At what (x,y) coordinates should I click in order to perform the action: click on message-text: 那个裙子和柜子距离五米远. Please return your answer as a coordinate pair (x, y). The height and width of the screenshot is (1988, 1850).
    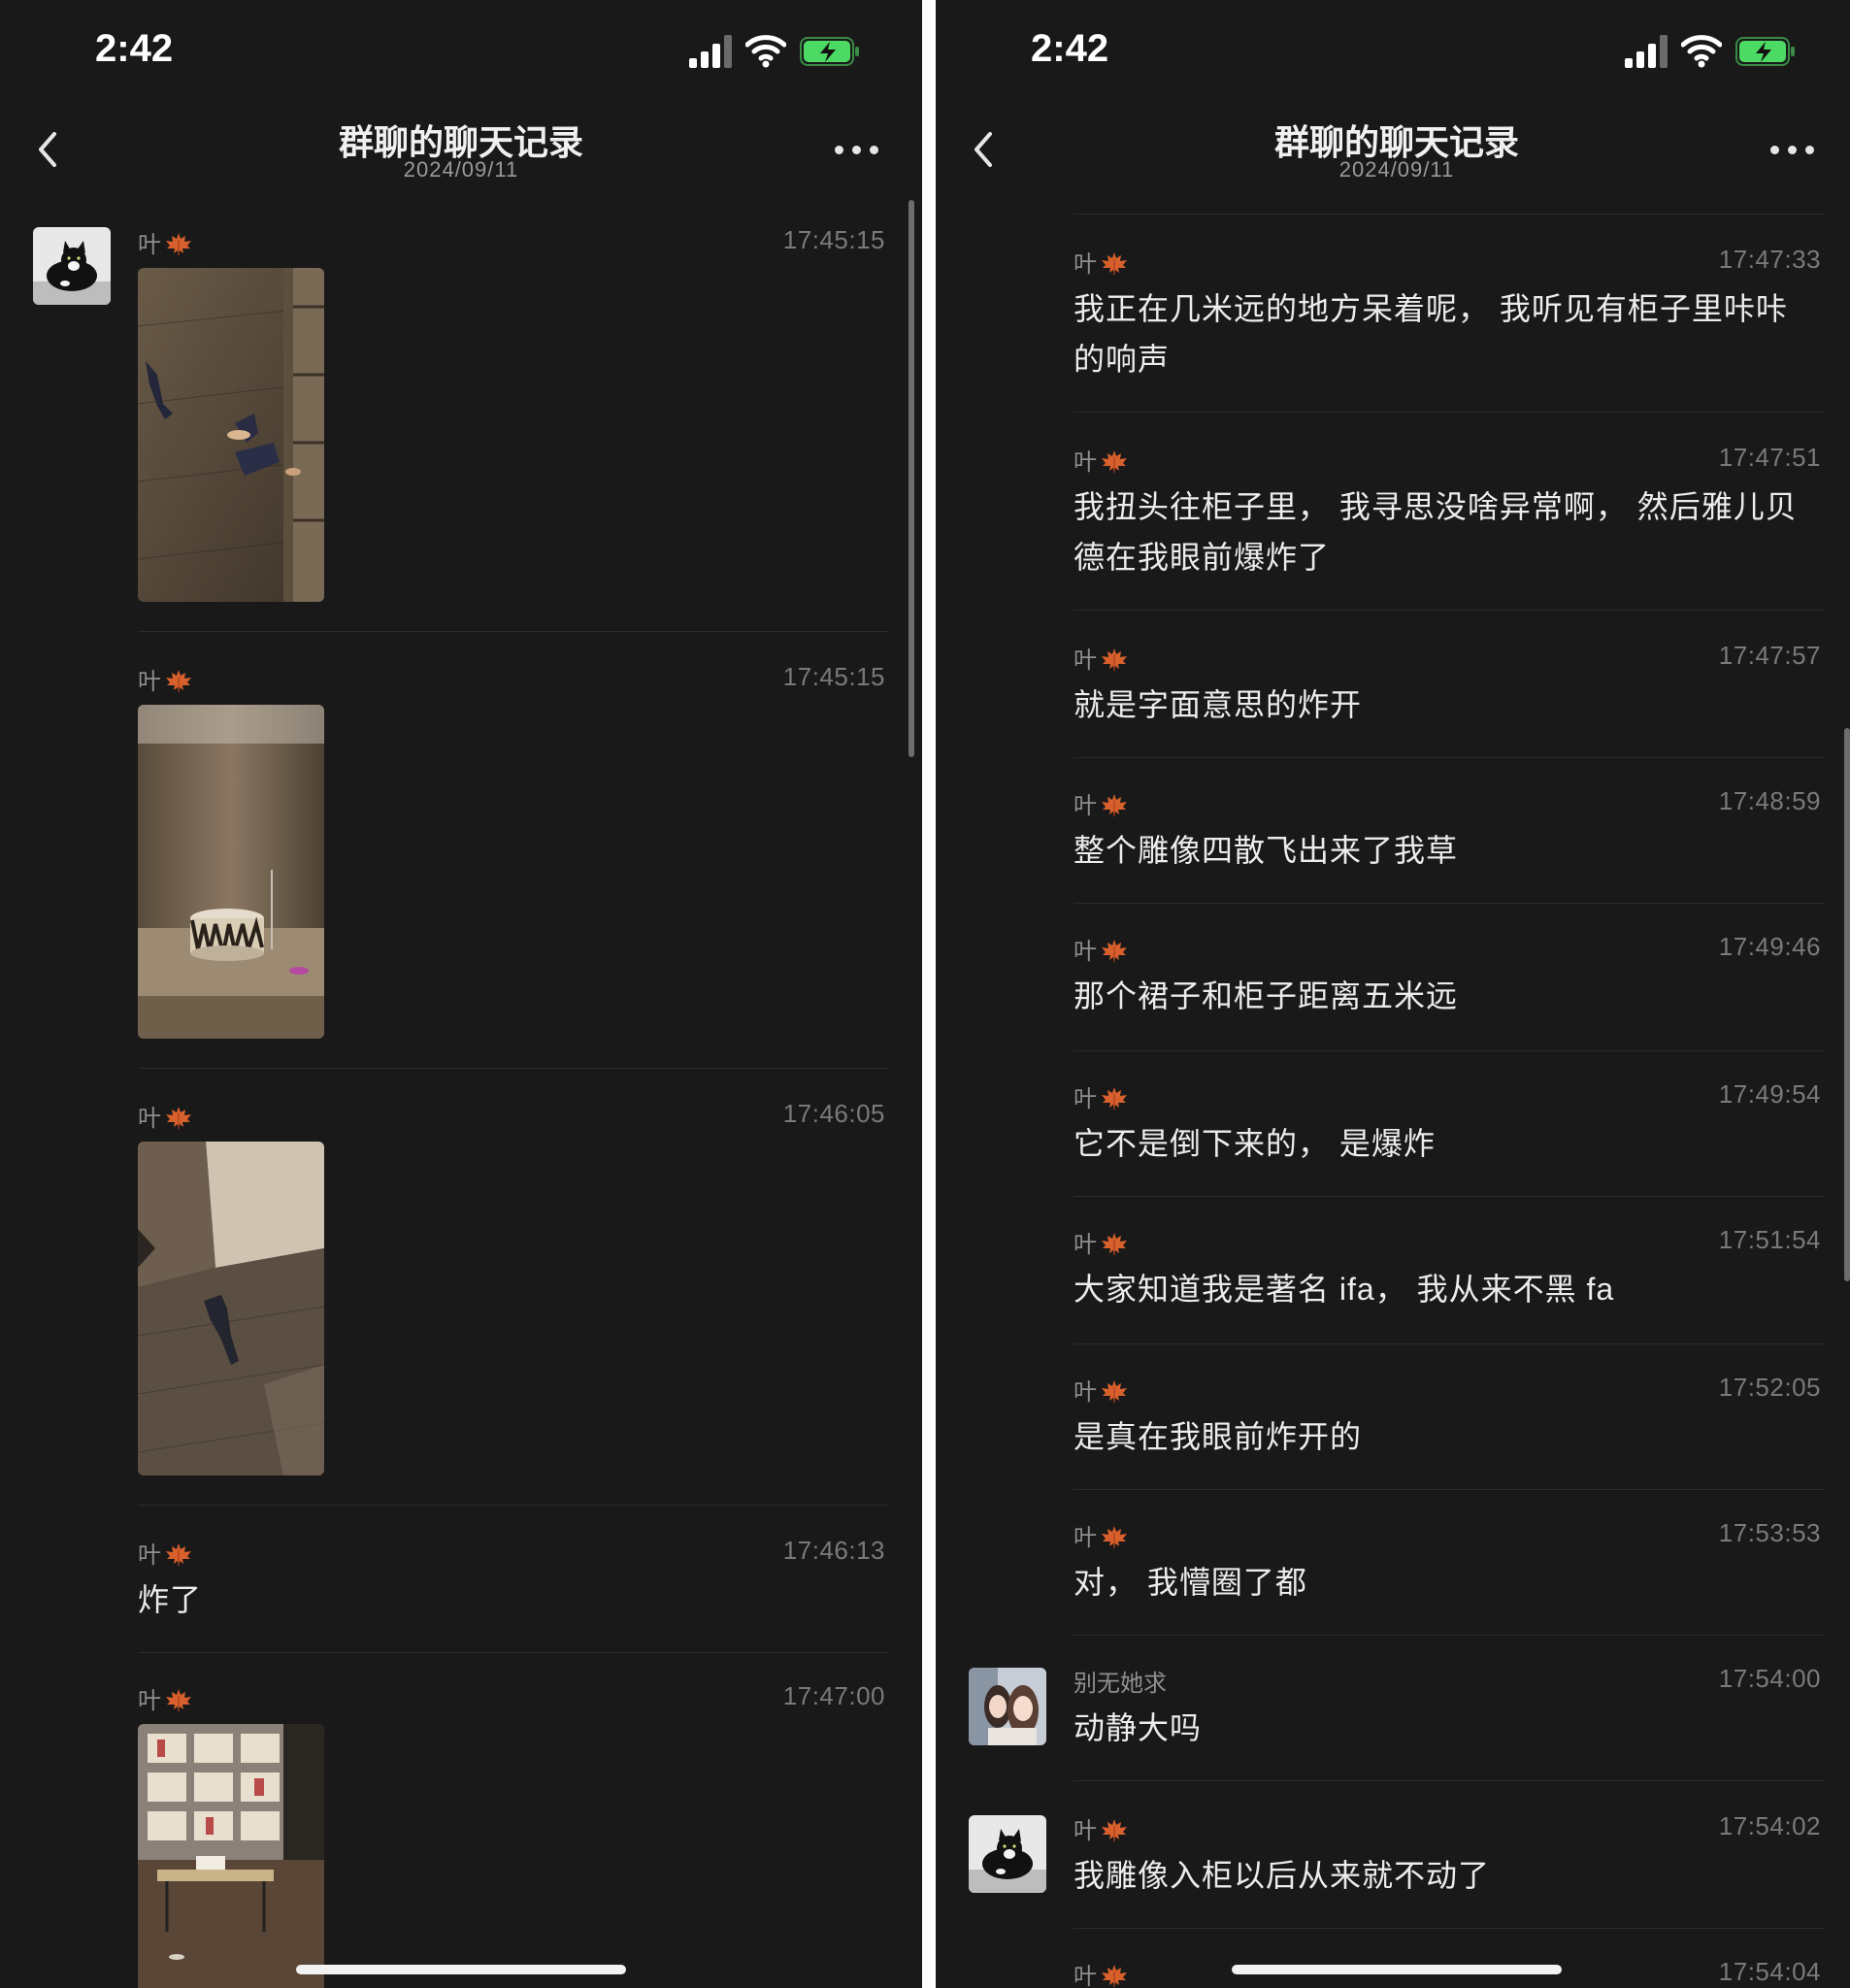
    Looking at the image, I should click on (1266, 995).